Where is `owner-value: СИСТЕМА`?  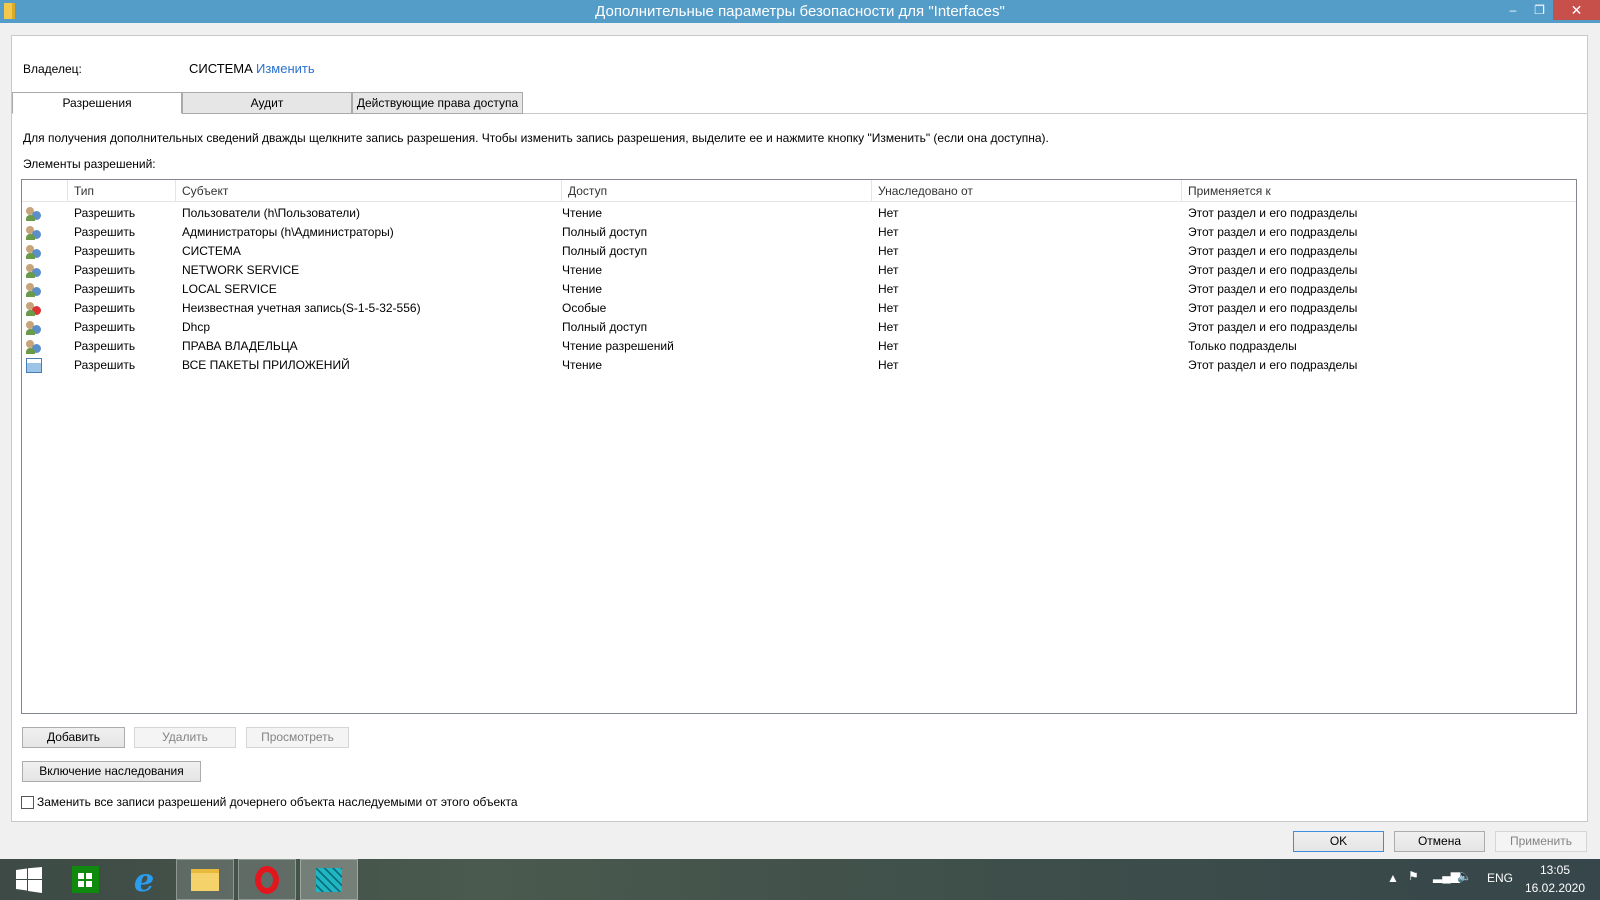
owner-value: СИСТЕМА is located at coordinates (221, 68).